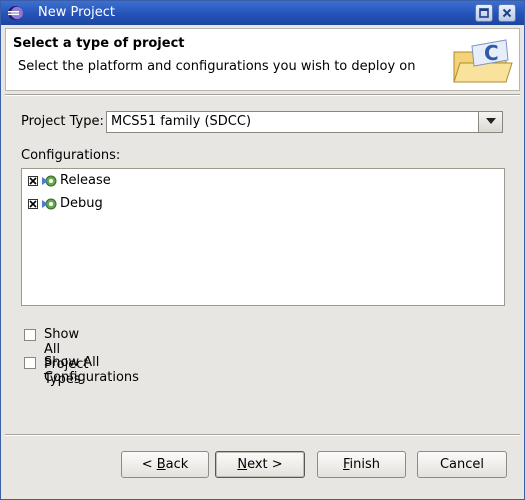  Describe the element at coordinates (62, 121) in the screenshot. I see `project-type-label: Project Type:` at that location.